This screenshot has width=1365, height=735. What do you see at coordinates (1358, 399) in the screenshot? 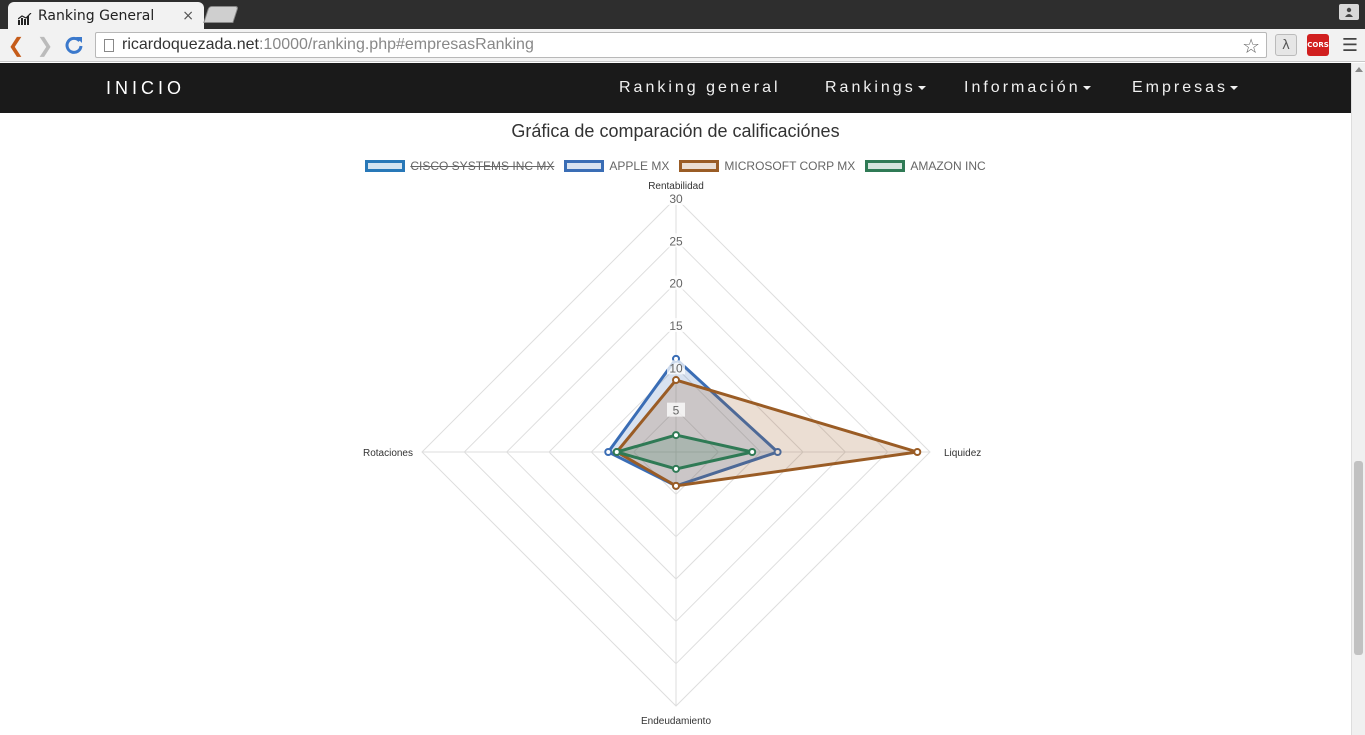
I see `page-scrollbar` at bounding box center [1358, 399].